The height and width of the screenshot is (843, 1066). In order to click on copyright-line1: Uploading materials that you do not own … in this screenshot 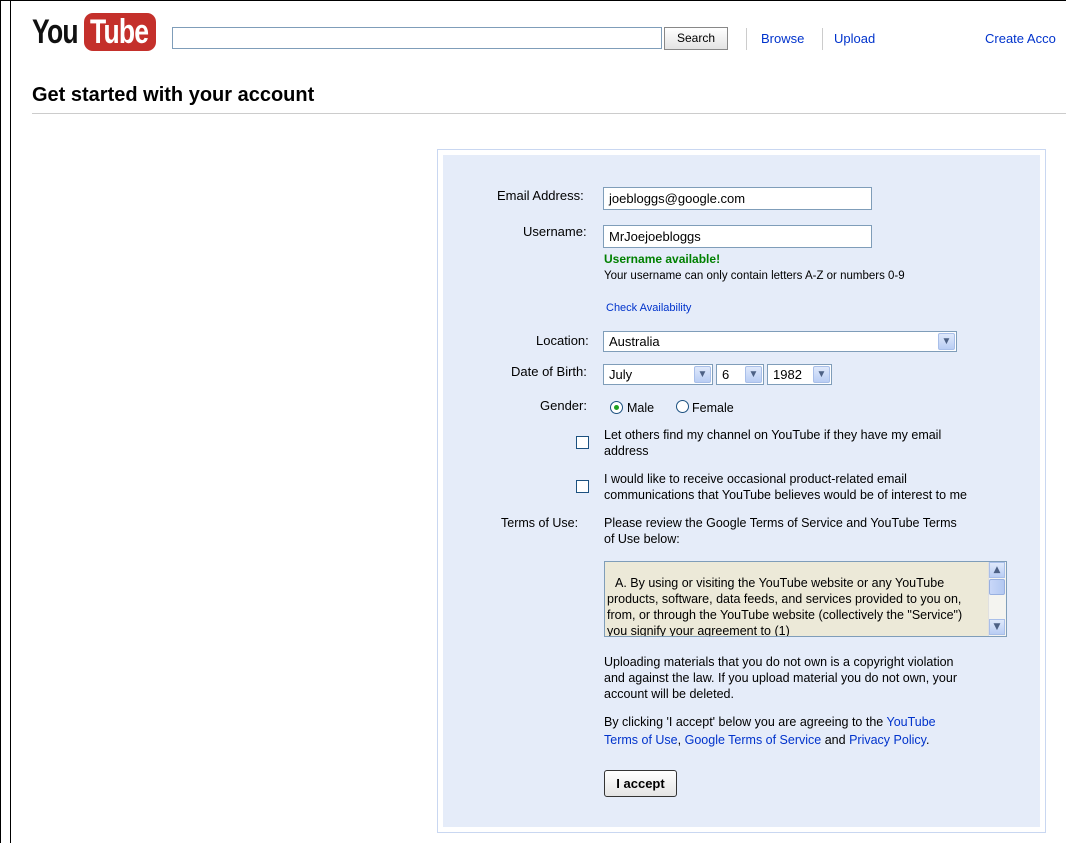, I will do `click(779, 662)`.